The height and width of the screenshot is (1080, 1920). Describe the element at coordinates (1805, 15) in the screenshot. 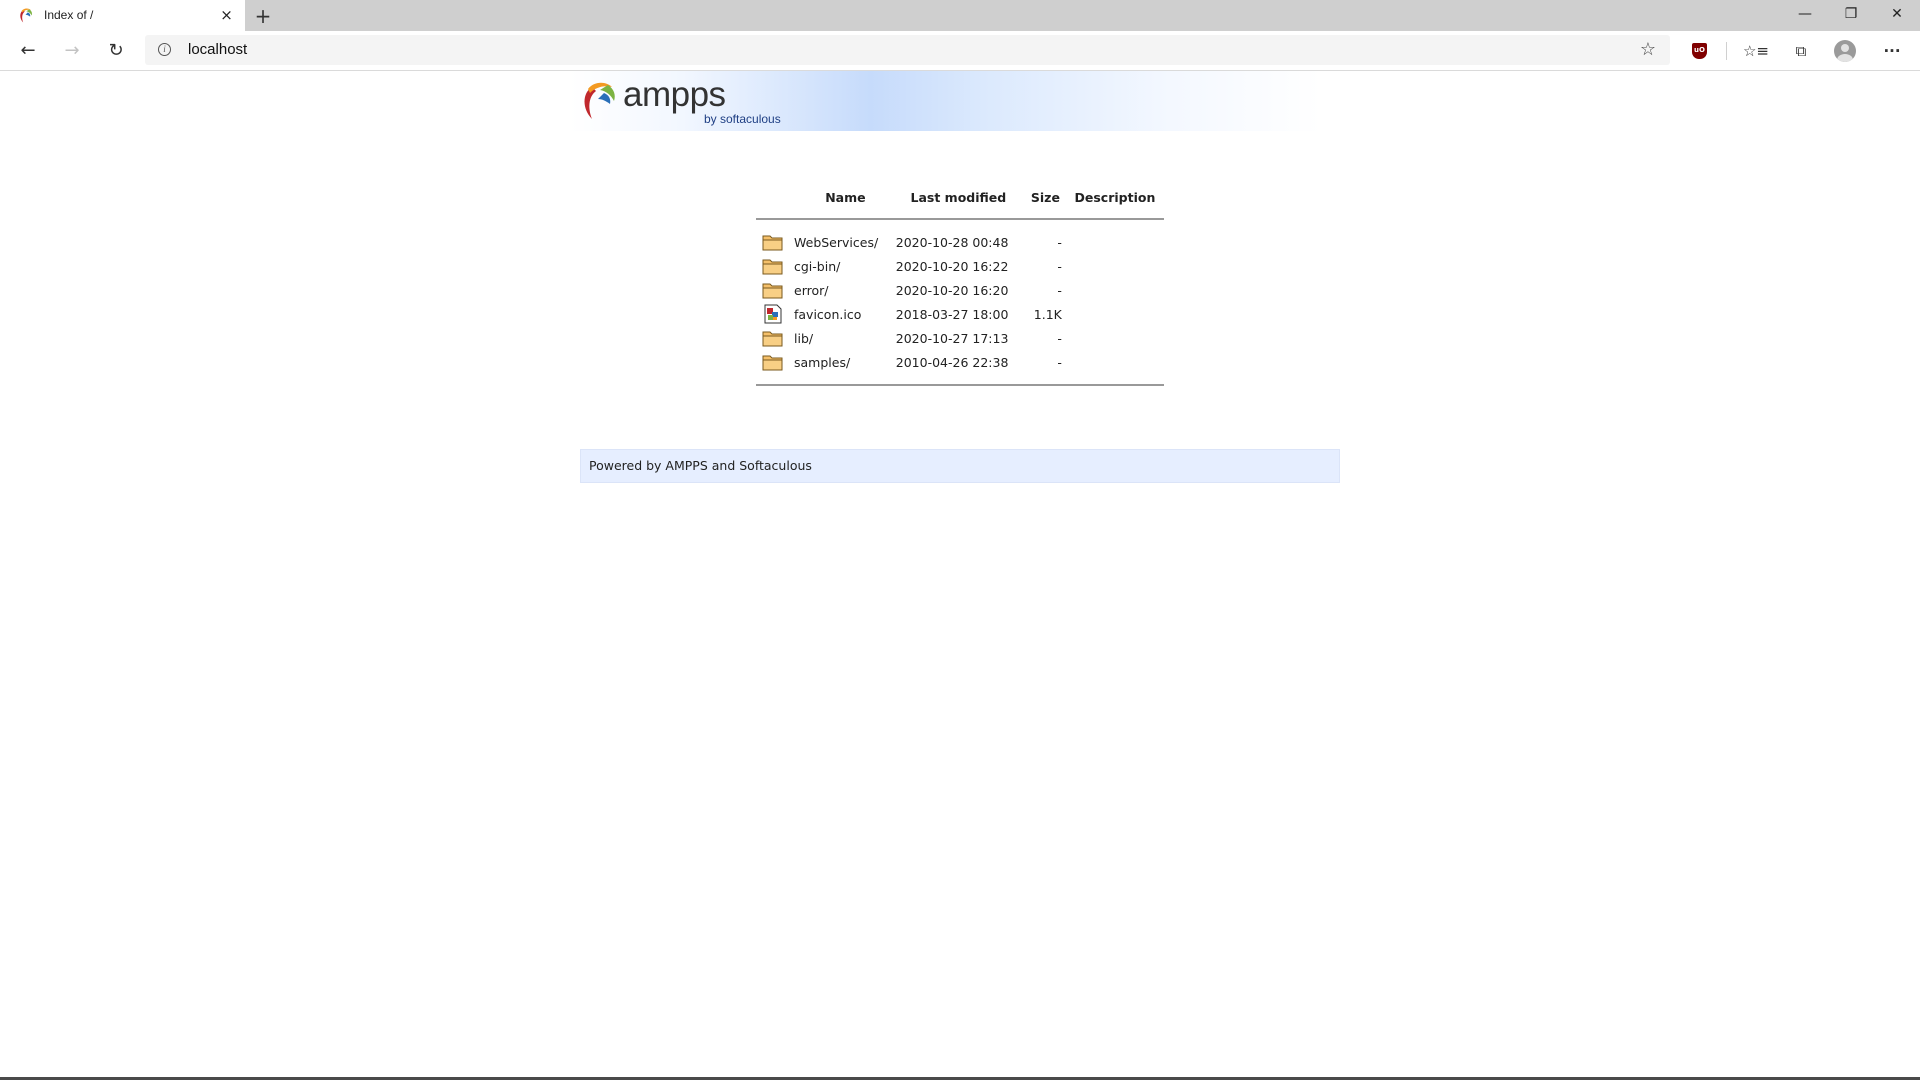

I see `minimize-icon: —` at that location.